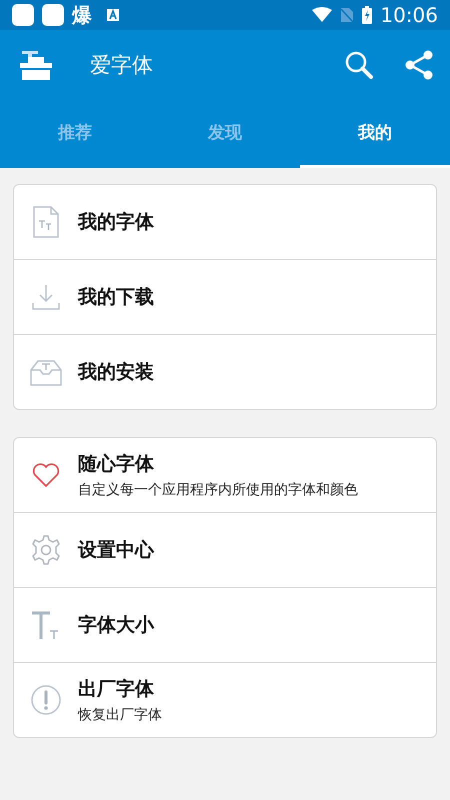  I want to click on keyboard-icon, so click(113, 15).